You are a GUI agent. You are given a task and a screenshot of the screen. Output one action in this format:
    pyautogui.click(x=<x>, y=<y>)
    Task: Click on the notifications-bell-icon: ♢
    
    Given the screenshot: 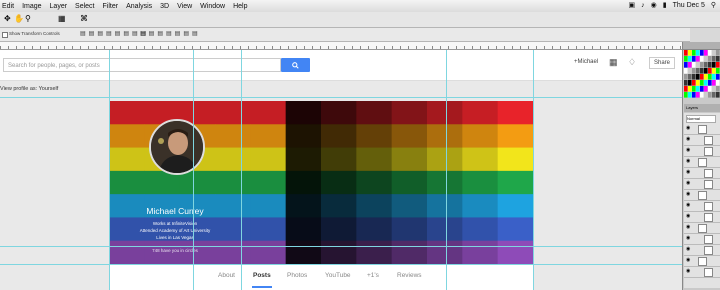 What is the action you would take?
    pyautogui.click(x=632, y=62)
    